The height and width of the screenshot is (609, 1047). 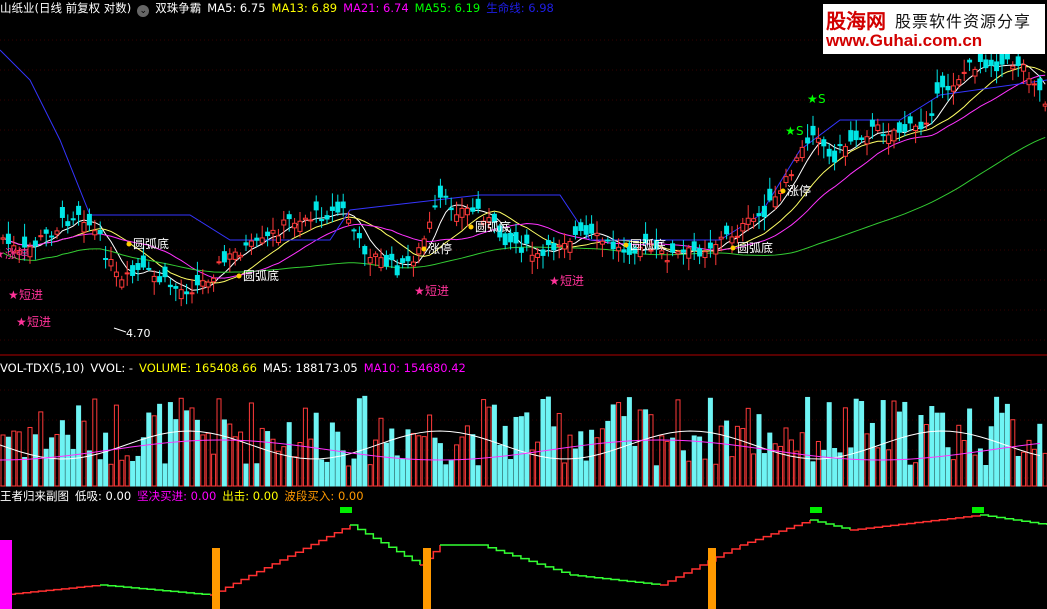 I want to click on indicator-dropdown-icon: ⌄, so click(x=143, y=11).